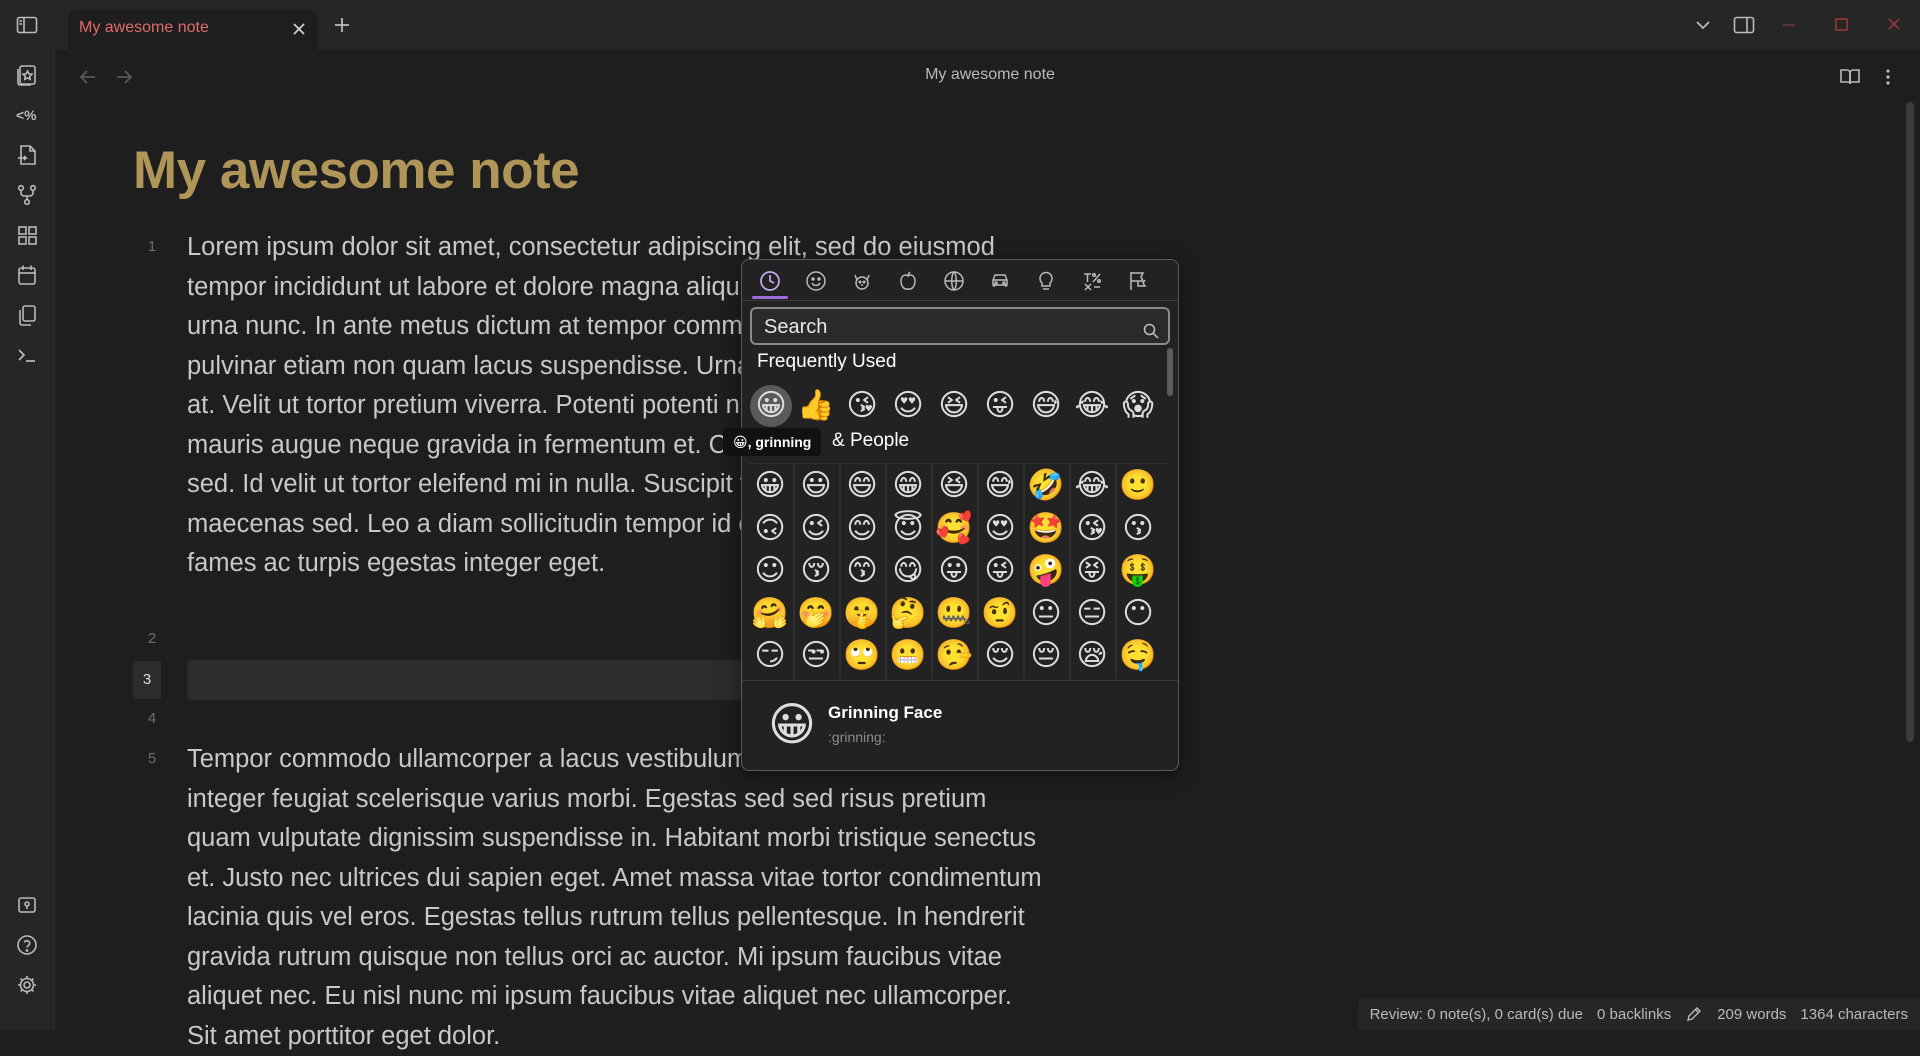  I want to click on settings-gear-icon, so click(27, 985).